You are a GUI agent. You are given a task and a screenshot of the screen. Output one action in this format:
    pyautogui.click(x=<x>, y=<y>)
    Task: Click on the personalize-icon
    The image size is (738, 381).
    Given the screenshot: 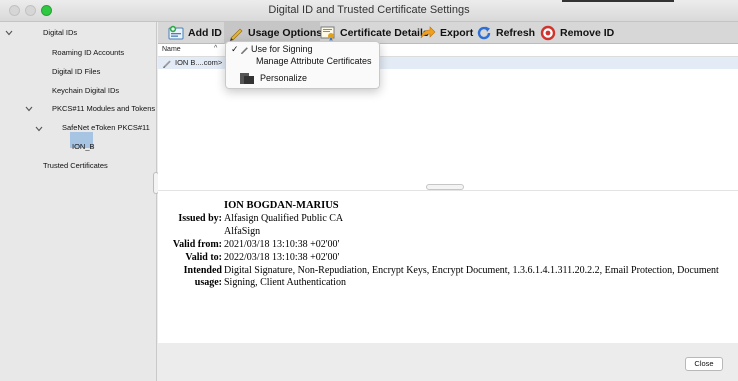 What is the action you would take?
    pyautogui.click(x=247, y=78)
    